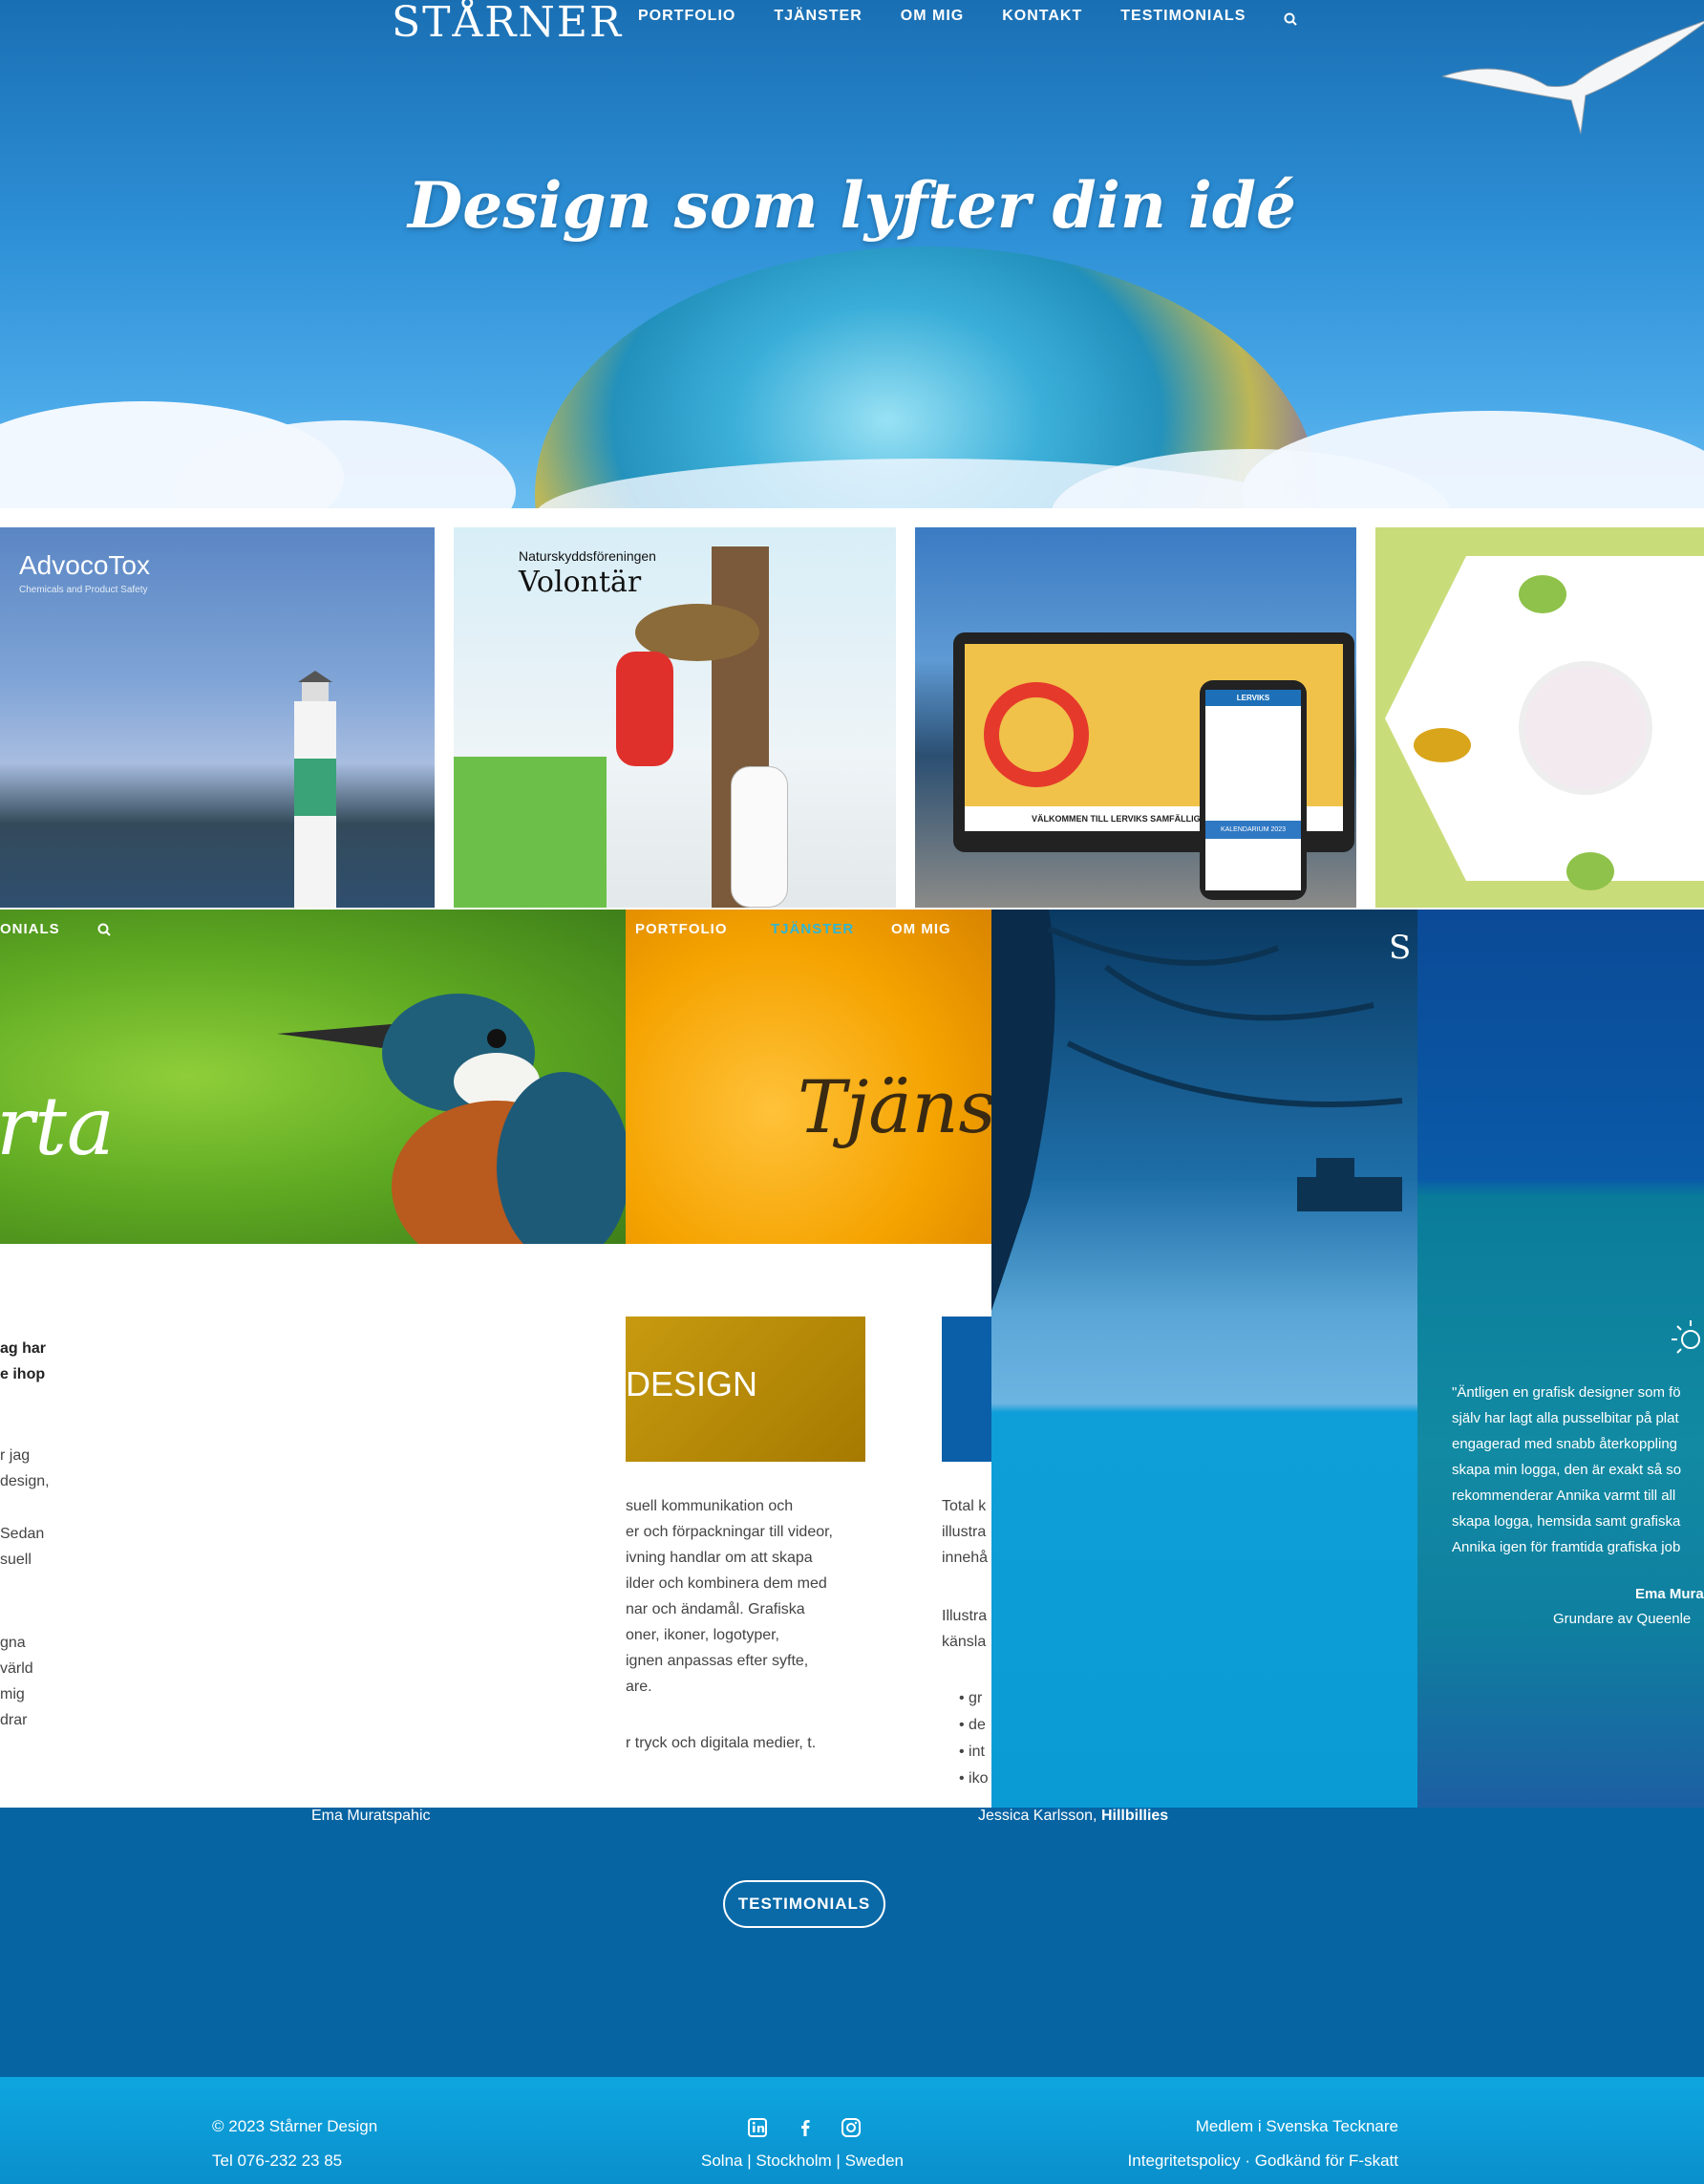 This screenshot has width=1704, height=2184. What do you see at coordinates (702, 1635) in the screenshot?
I see `design-text-line: oner, ikoner, logotyper,` at bounding box center [702, 1635].